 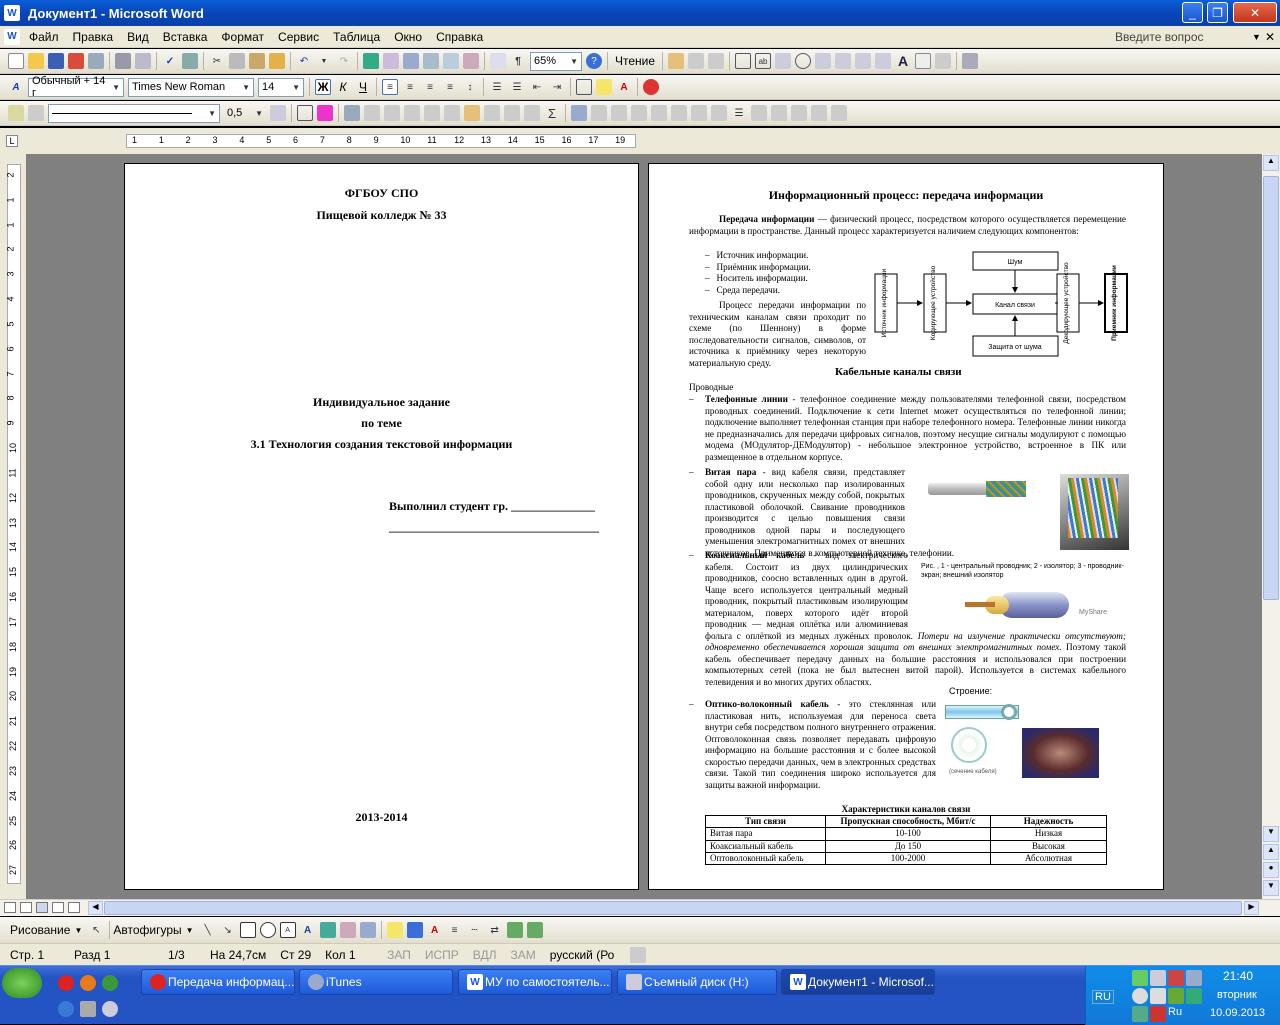 What do you see at coordinates (584, 87) in the screenshot?
I see `borders-icon` at bounding box center [584, 87].